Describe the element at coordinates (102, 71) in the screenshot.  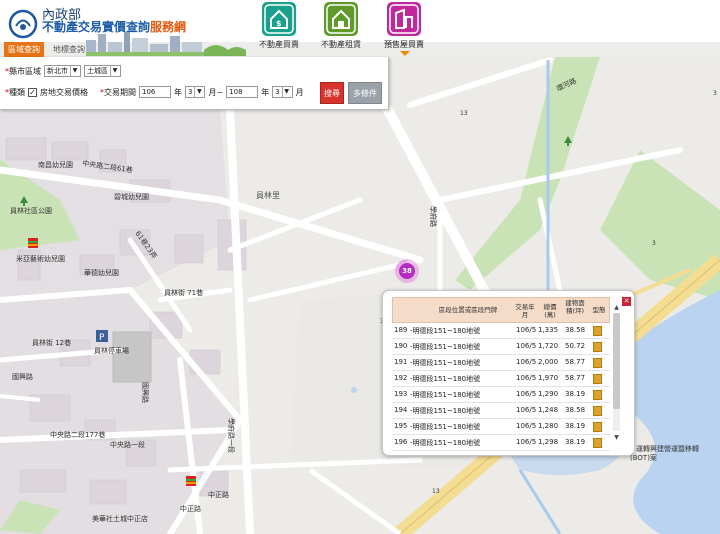
I see `district-select: 土城區 ▼` at that location.